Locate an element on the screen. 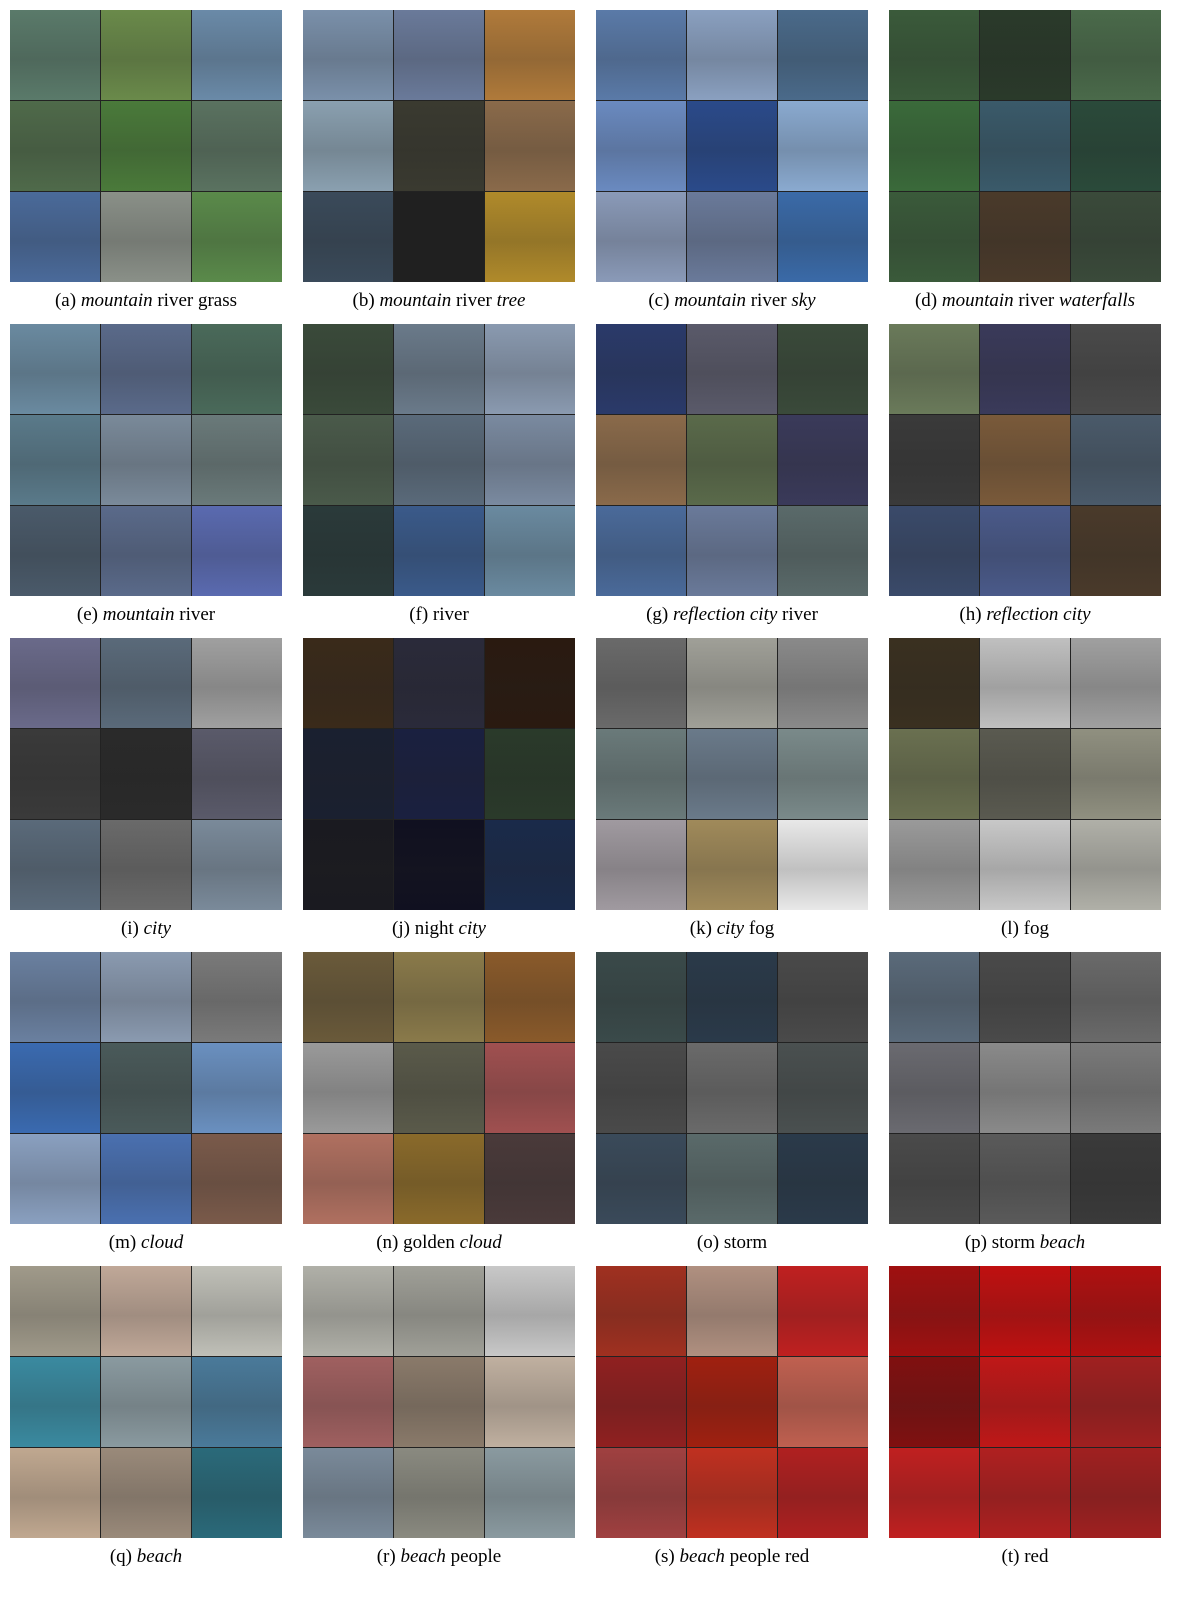 This screenshot has height=1612, width=1183. panel-caption: (h) reflection city is located at coordinates (1025, 615).